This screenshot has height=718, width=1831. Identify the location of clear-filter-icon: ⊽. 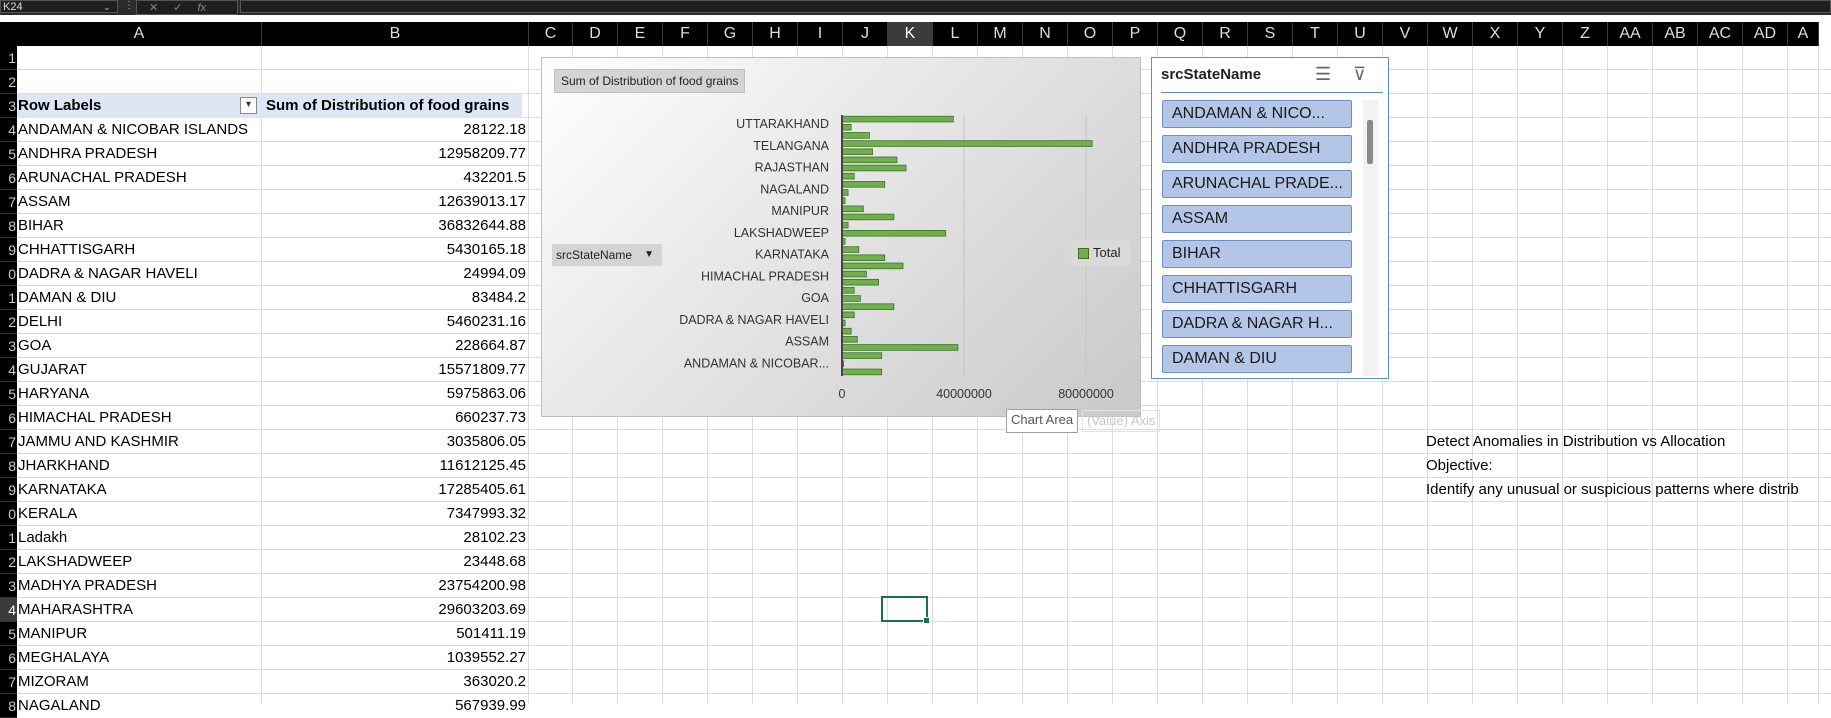
(1359, 74).